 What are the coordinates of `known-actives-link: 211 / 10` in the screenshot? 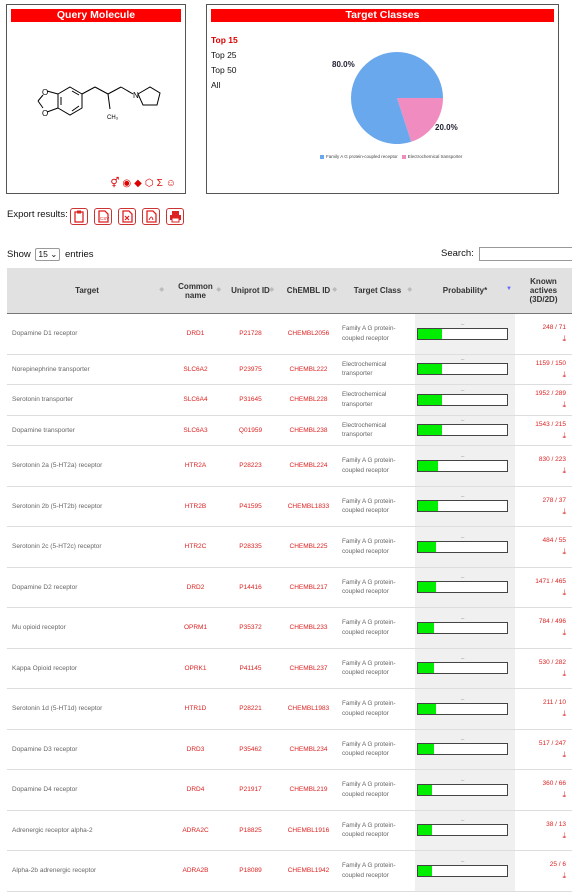 It's located at (554, 702).